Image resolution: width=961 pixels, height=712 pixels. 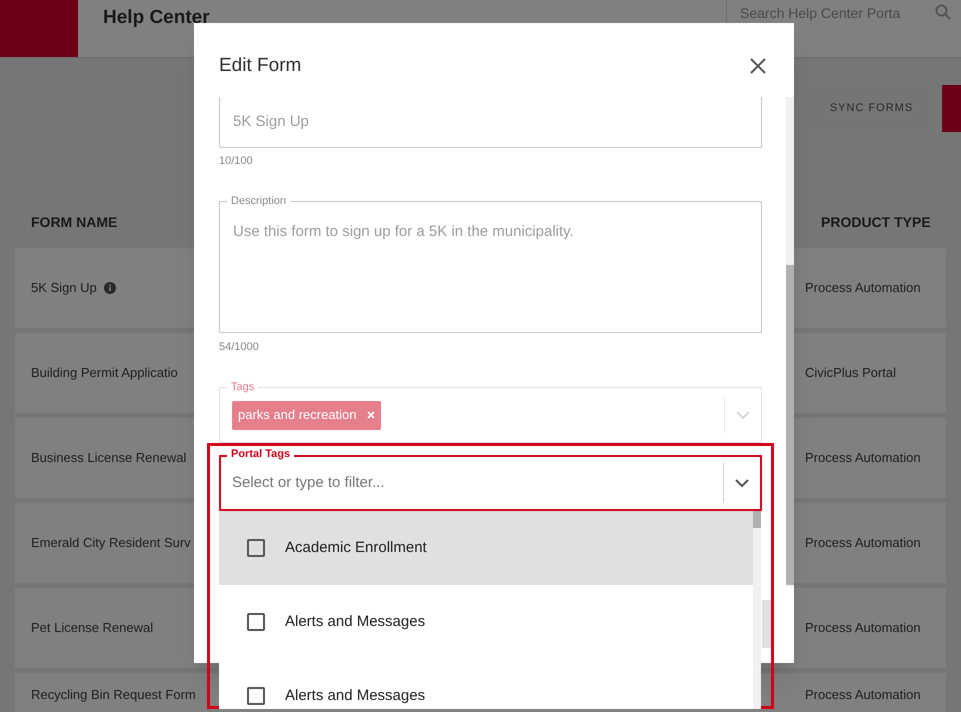 What do you see at coordinates (876, 222) in the screenshot?
I see `column-header: PRODUCT TYPE` at bounding box center [876, 222].